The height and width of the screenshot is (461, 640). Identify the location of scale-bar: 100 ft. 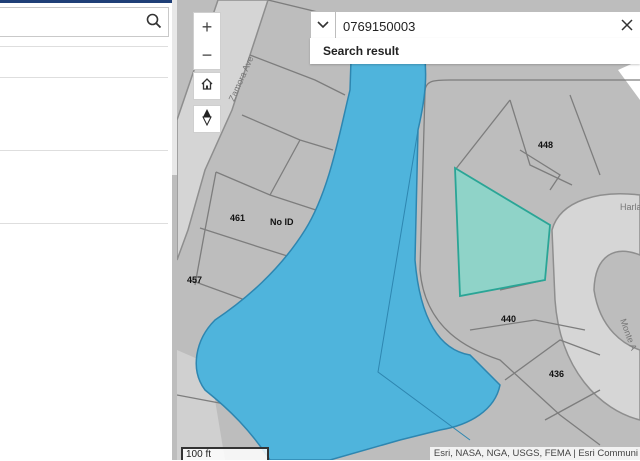
(225, 453).